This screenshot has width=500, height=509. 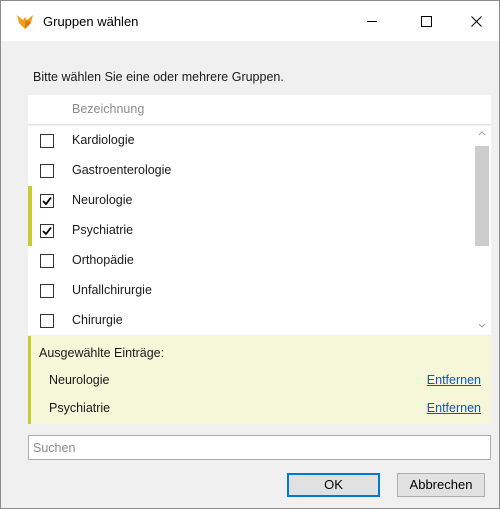 What do you see at coordinates (251, 231) in the screenshot?
I see `list-item-psychiatrie: Psychiatrie` at bounding box center [251, 231].